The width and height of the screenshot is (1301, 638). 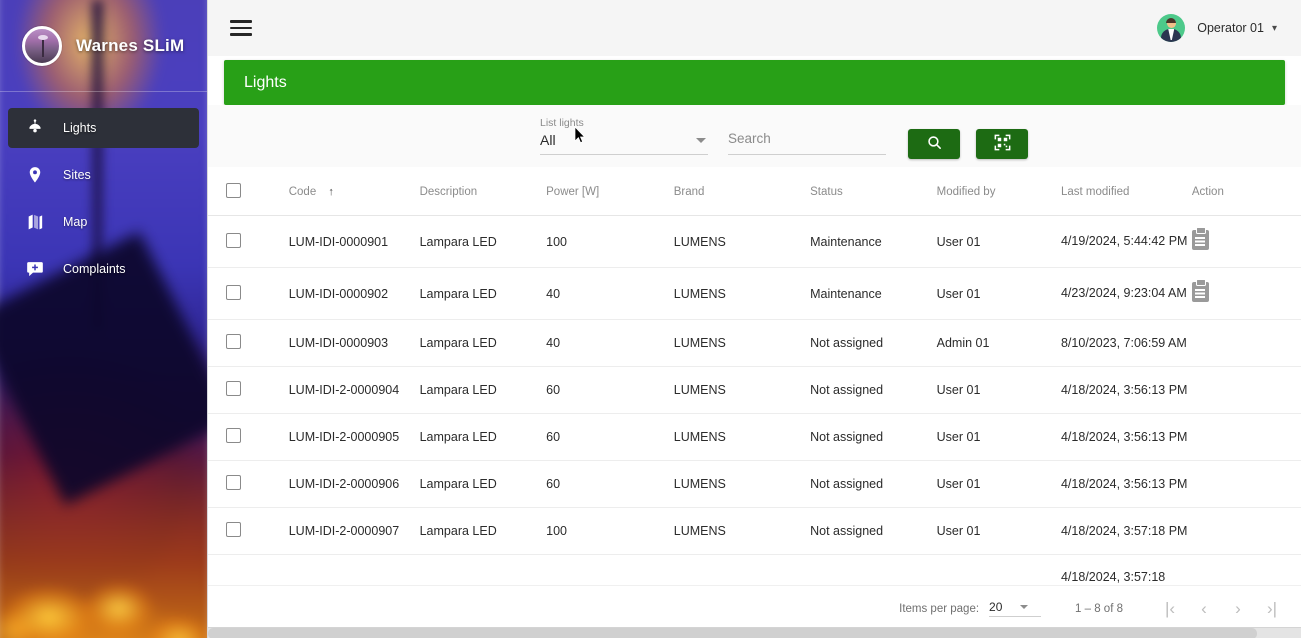 What do you see at coordinates (1126, 343) in the screenshot?
I see `cell-last-modified: 8/10/2023, 7:06:59 AM` at bounding box center [1126, 343].